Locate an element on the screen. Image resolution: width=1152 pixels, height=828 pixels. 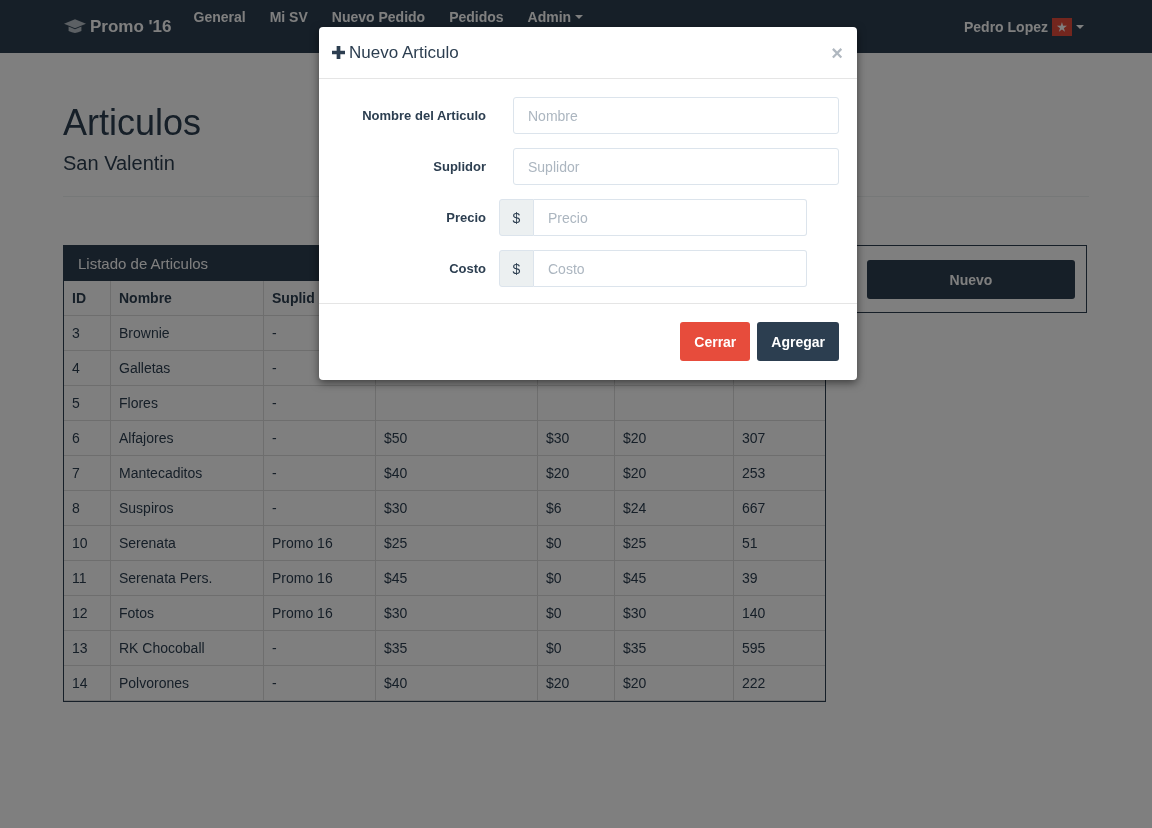
table-cell: Serenata Pers. is located at coordinates (187, 578).